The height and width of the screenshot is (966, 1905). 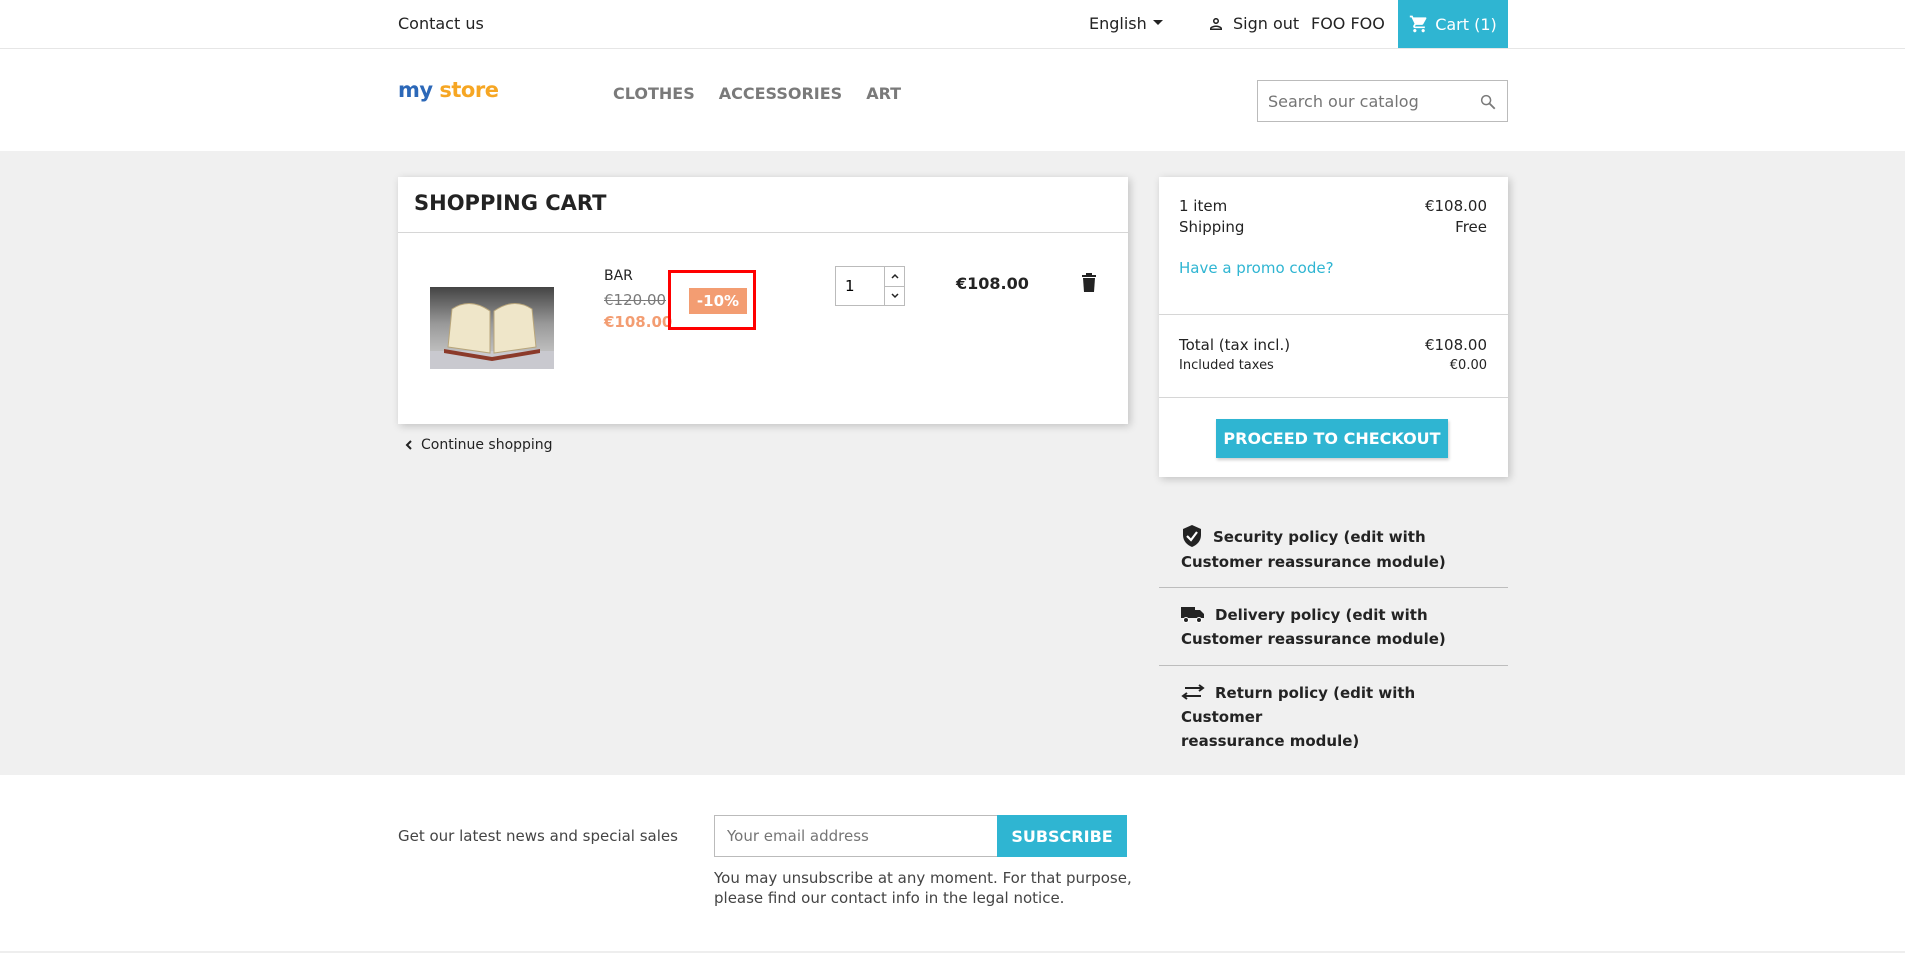 I want to click on search-box, so click(x=1382, y=101).